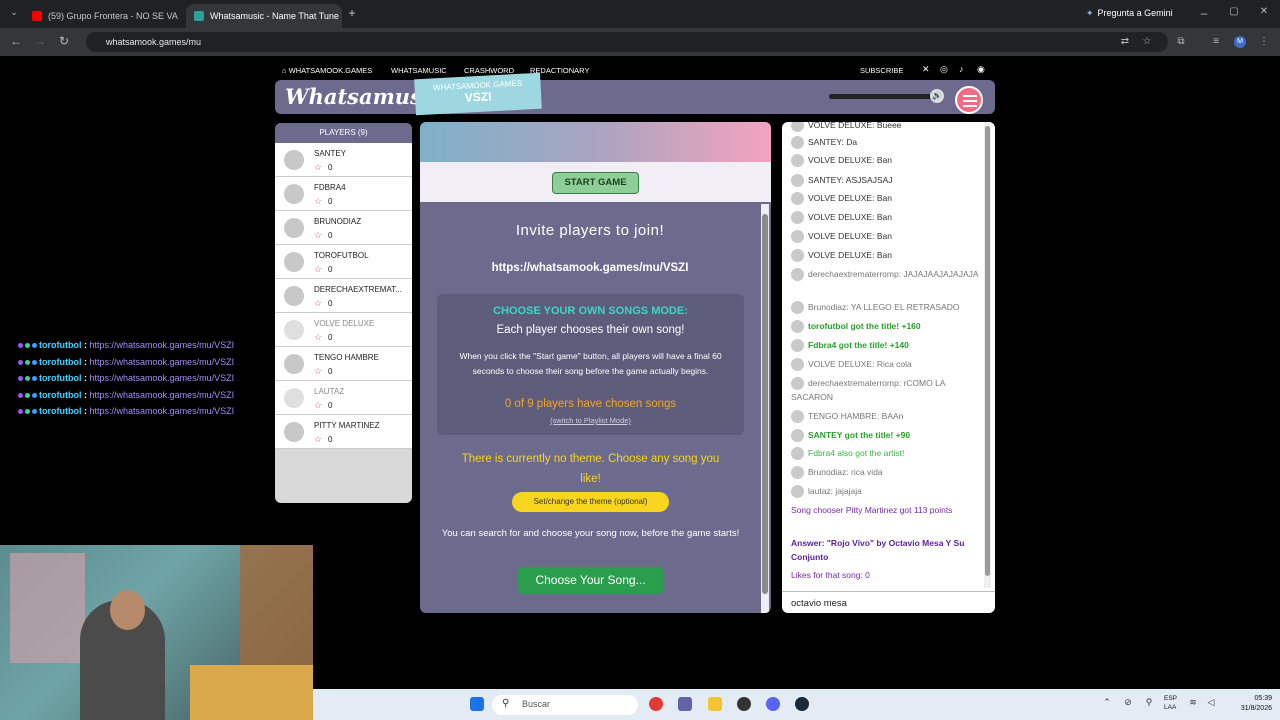  What do you see at coordinates (343, 364) in the screenshot?
I see `player-row: TENGO HAMBRE ☆ 0` at bounding box center [343, 364].